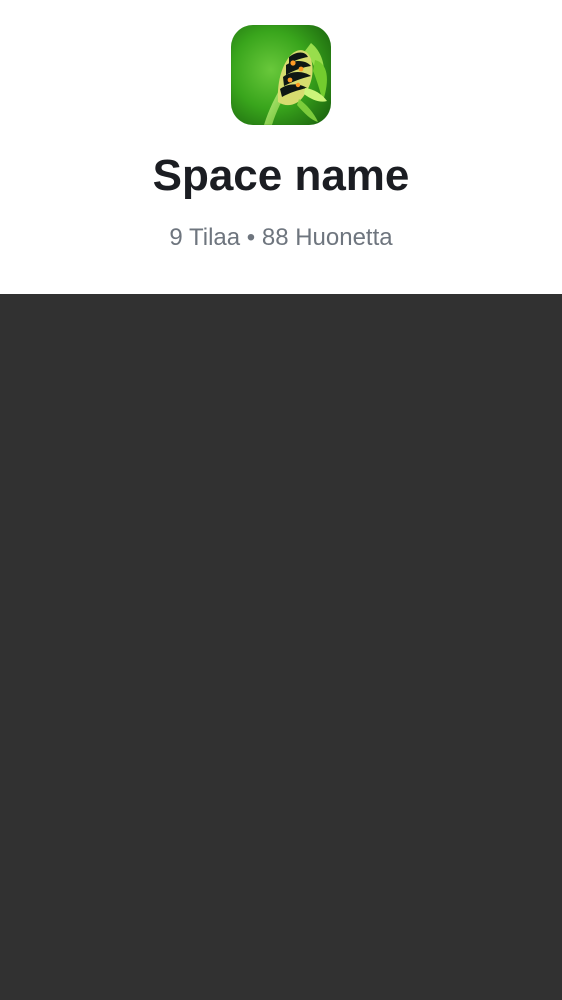 This screenshot has height=1000, width=562. What do you see at coordinates (281, 237) in the screenshot?
I see `space-stats: 9 Tilaa • 88 Huonetta` at bounding box center [281, 237].